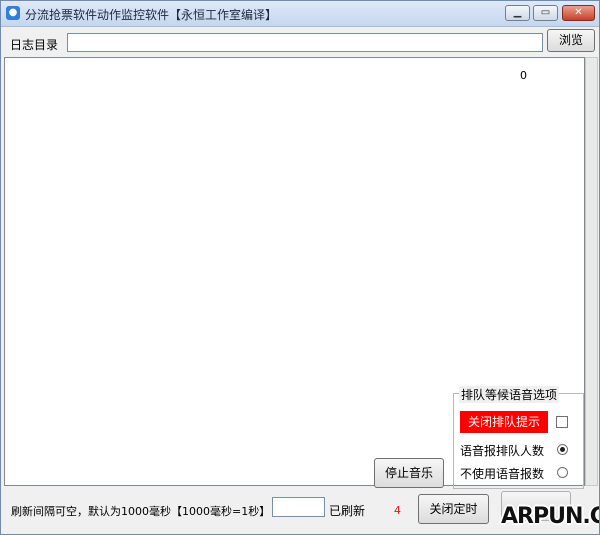 The height and width of the screenshot is (535, 600). Describe the element at coordinates (523, 75) in the screenshot. I see `log-counter: 0` at that location.